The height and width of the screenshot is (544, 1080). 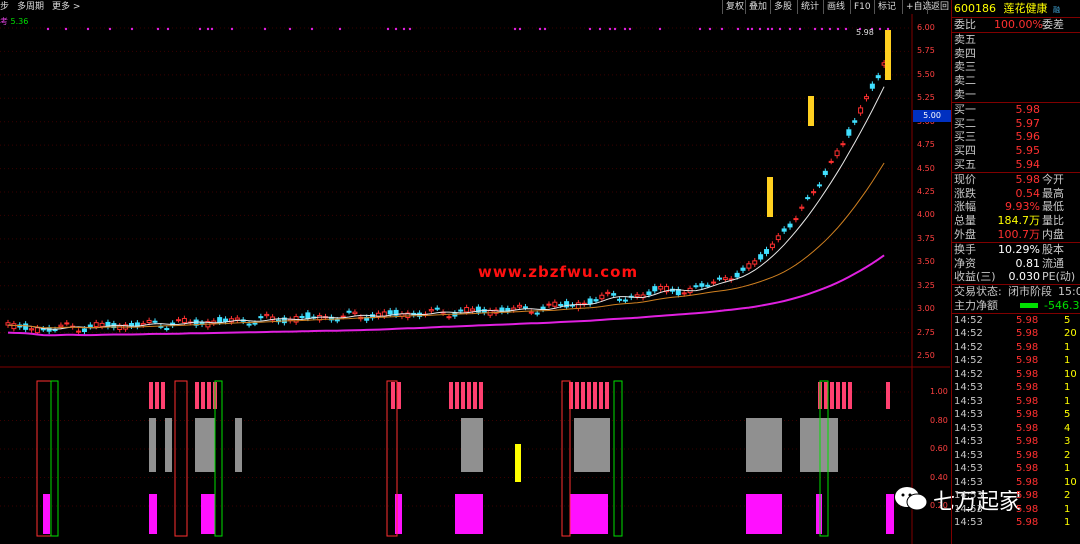 I want to click on price-tick: 5.50, so click(x=926, y=74).